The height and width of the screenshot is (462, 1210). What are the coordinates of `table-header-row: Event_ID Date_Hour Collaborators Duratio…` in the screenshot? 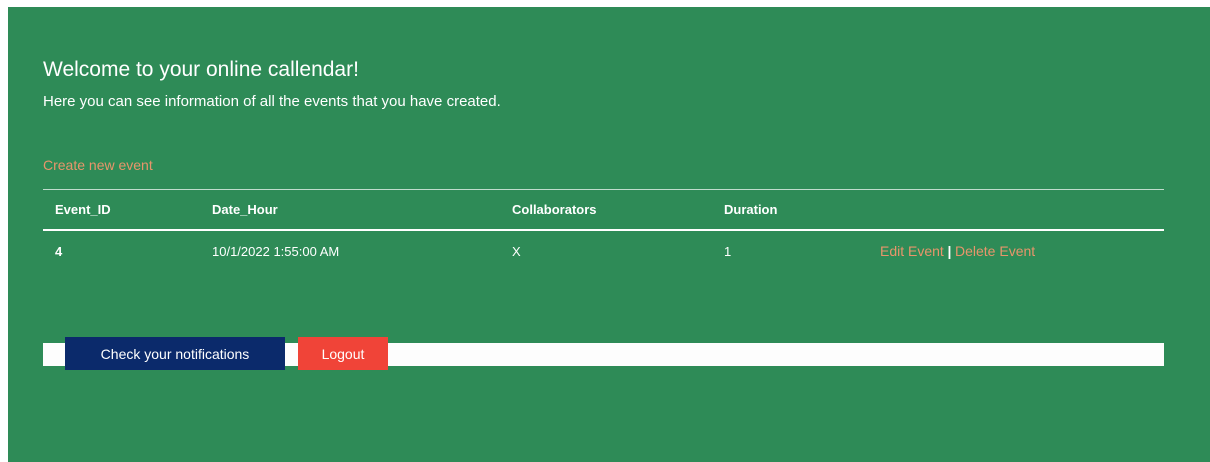 It's located at (603, 210).